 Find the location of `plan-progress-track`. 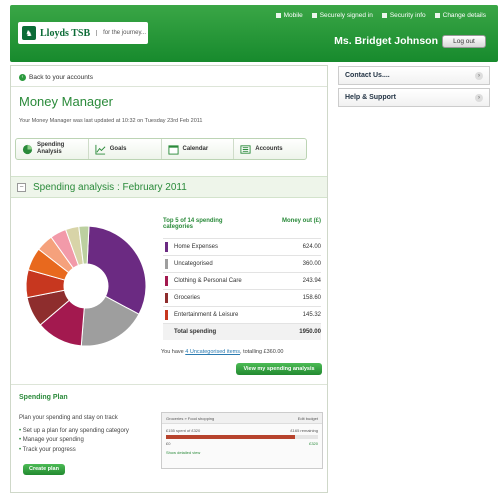

plan-progress-track is located at coordinates (242, 437).